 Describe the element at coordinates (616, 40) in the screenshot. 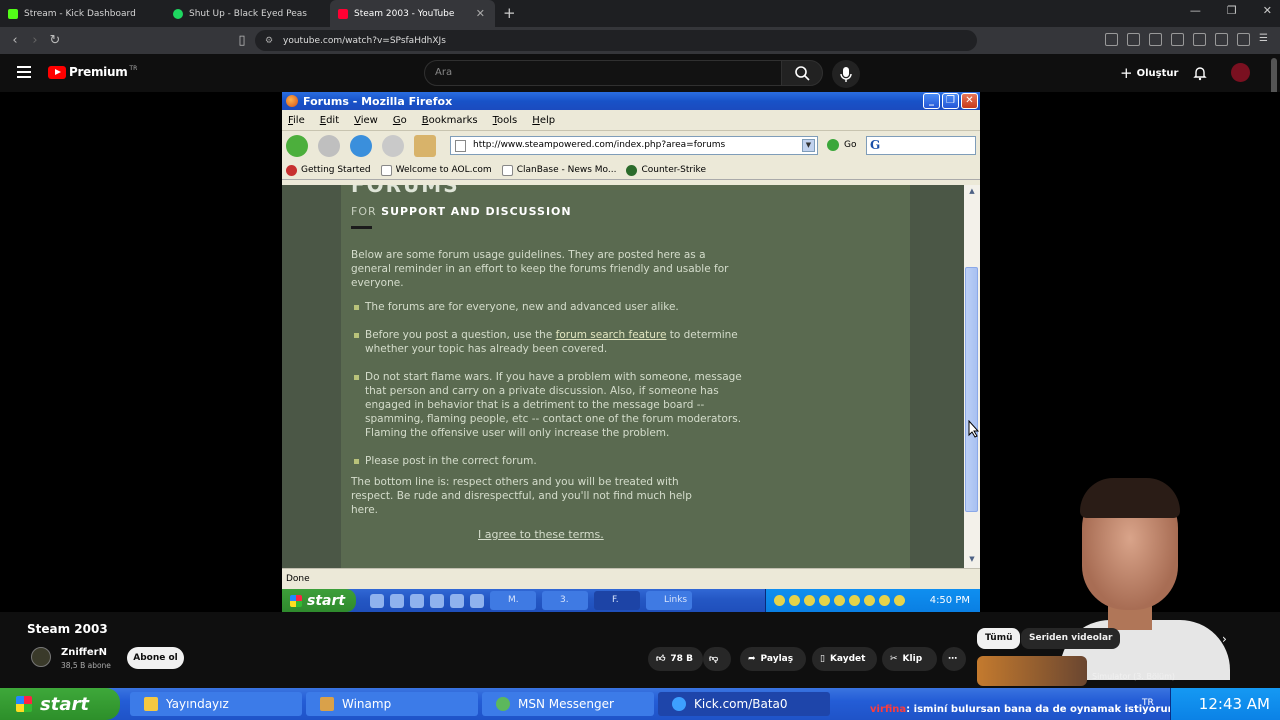

I see `url-field: ⚙ youtube.com/watch?v=SPsfaHdhXJs` at that location.